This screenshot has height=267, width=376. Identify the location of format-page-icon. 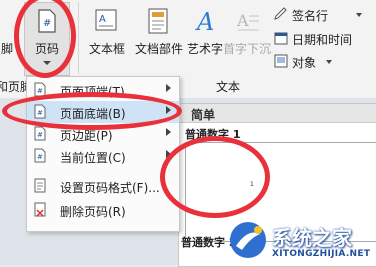
(40, 185).